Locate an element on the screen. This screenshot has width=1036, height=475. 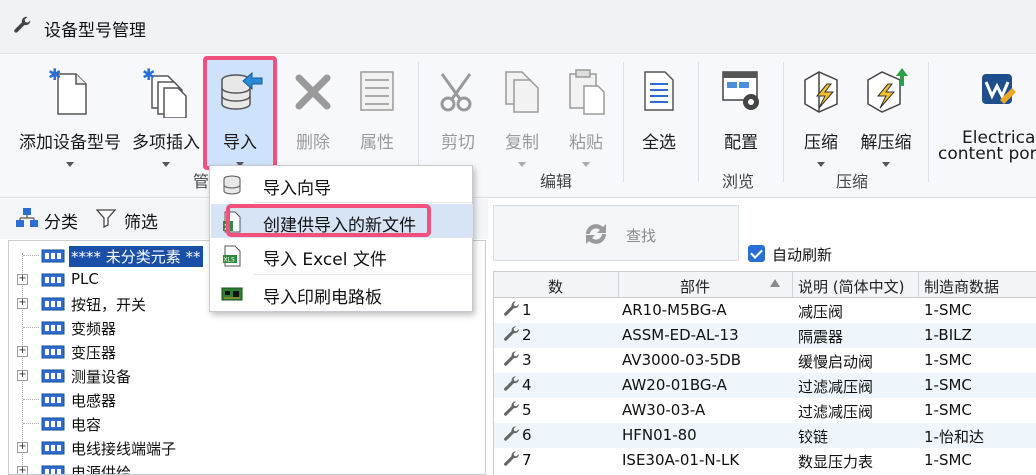
cell-part: HFN01-80 is located at coordinates (659, 435).